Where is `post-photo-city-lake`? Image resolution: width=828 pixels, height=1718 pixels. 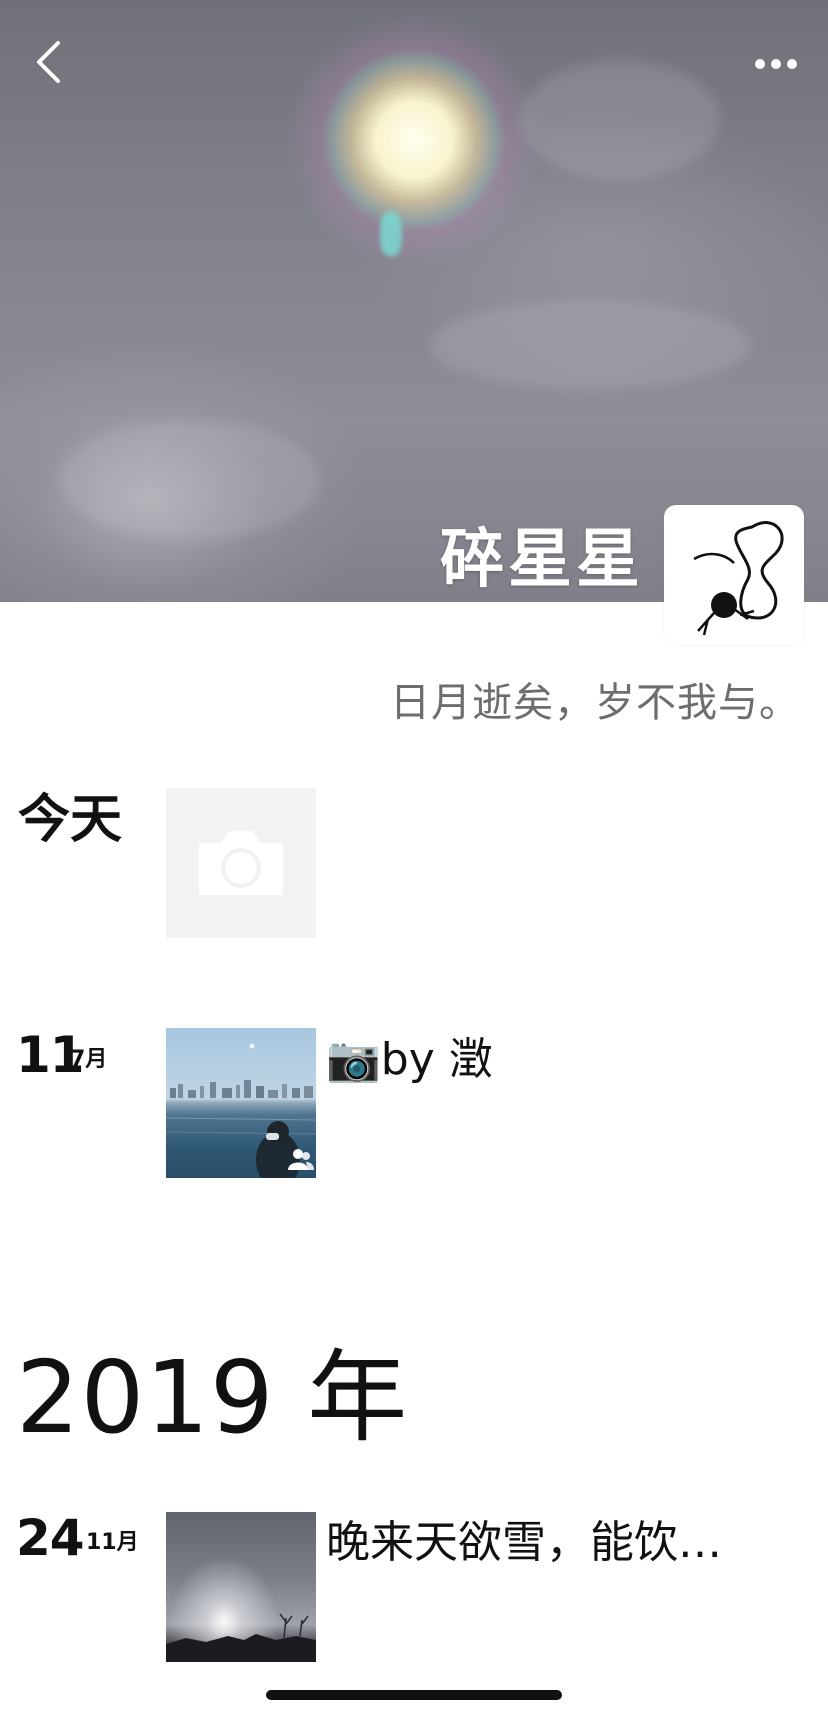
post-photo-city-lake is located at coordinates (241, 1110).